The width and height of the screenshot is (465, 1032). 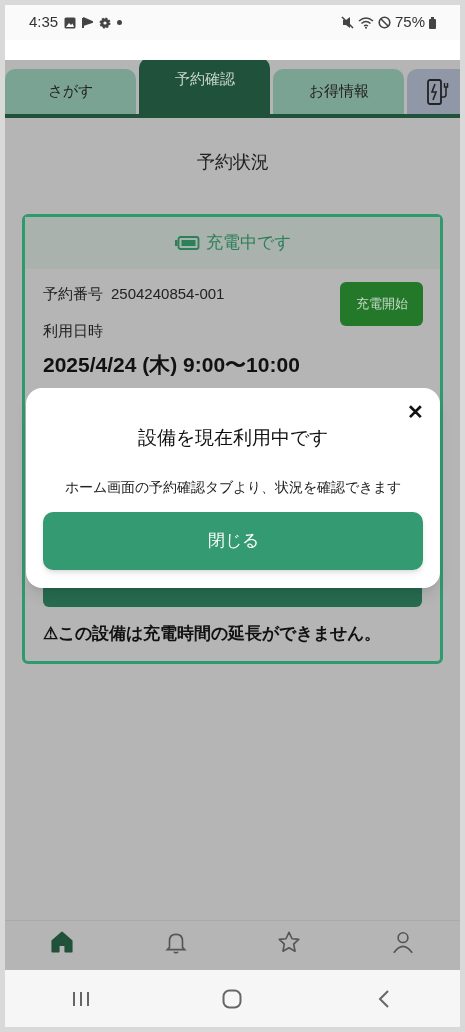 What do you see at coordinates (61, 942) in the screenshot?
I see `home-icon` at bounding box center [61, 942].